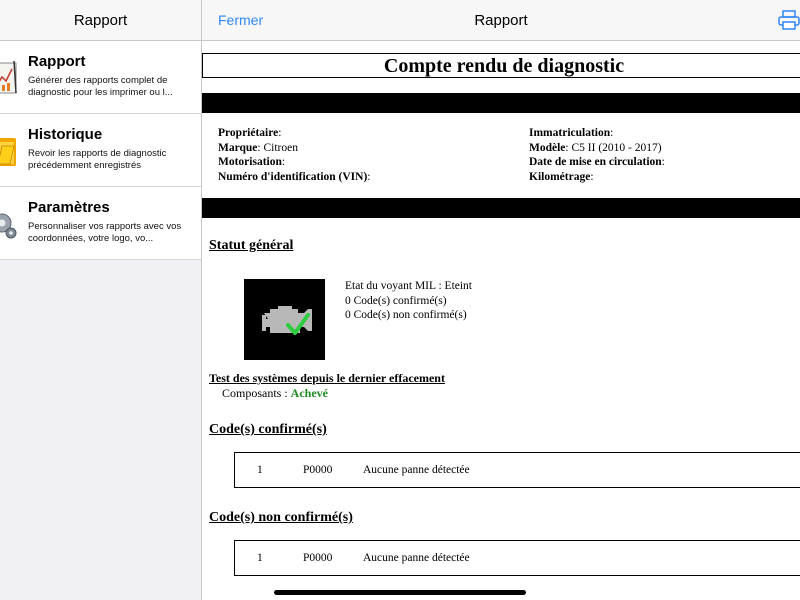  What do you see at coordinates (57, 61) in the screenshot?
I see `sidebar-item-title: Rapport` at bounding box center [57, 61].